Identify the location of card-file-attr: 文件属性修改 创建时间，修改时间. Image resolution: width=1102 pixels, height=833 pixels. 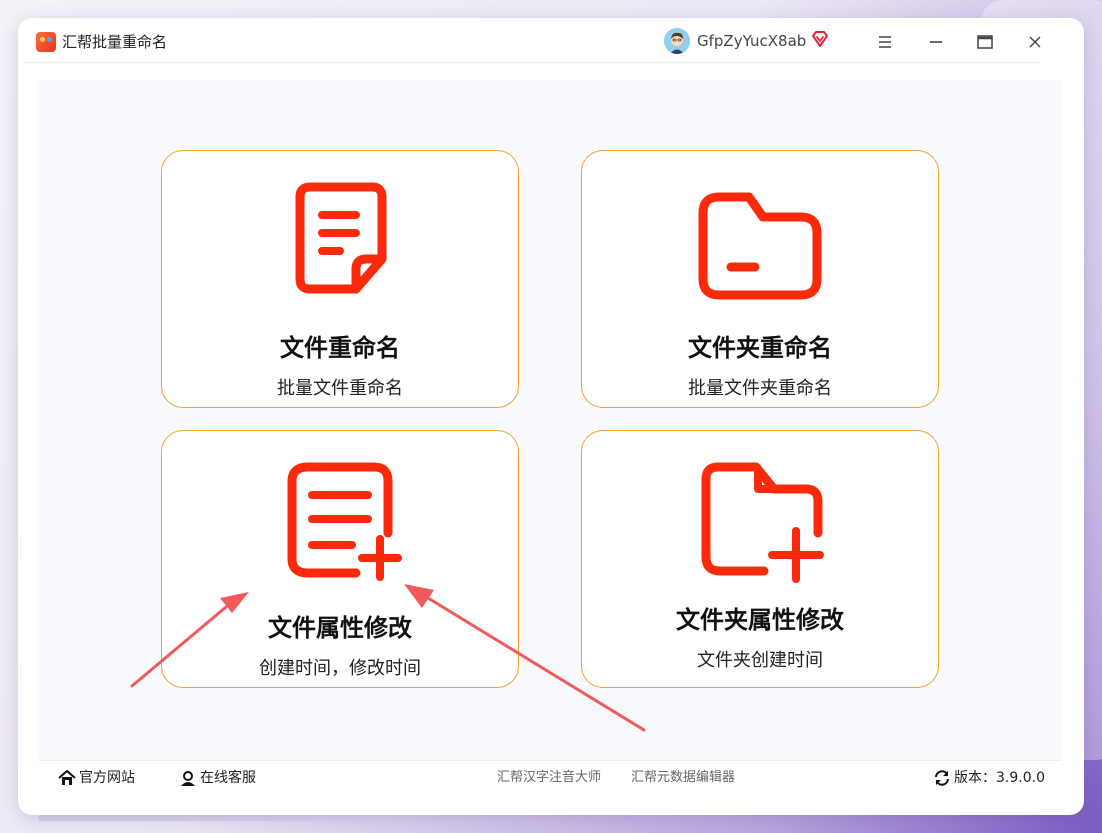
(340, 559).